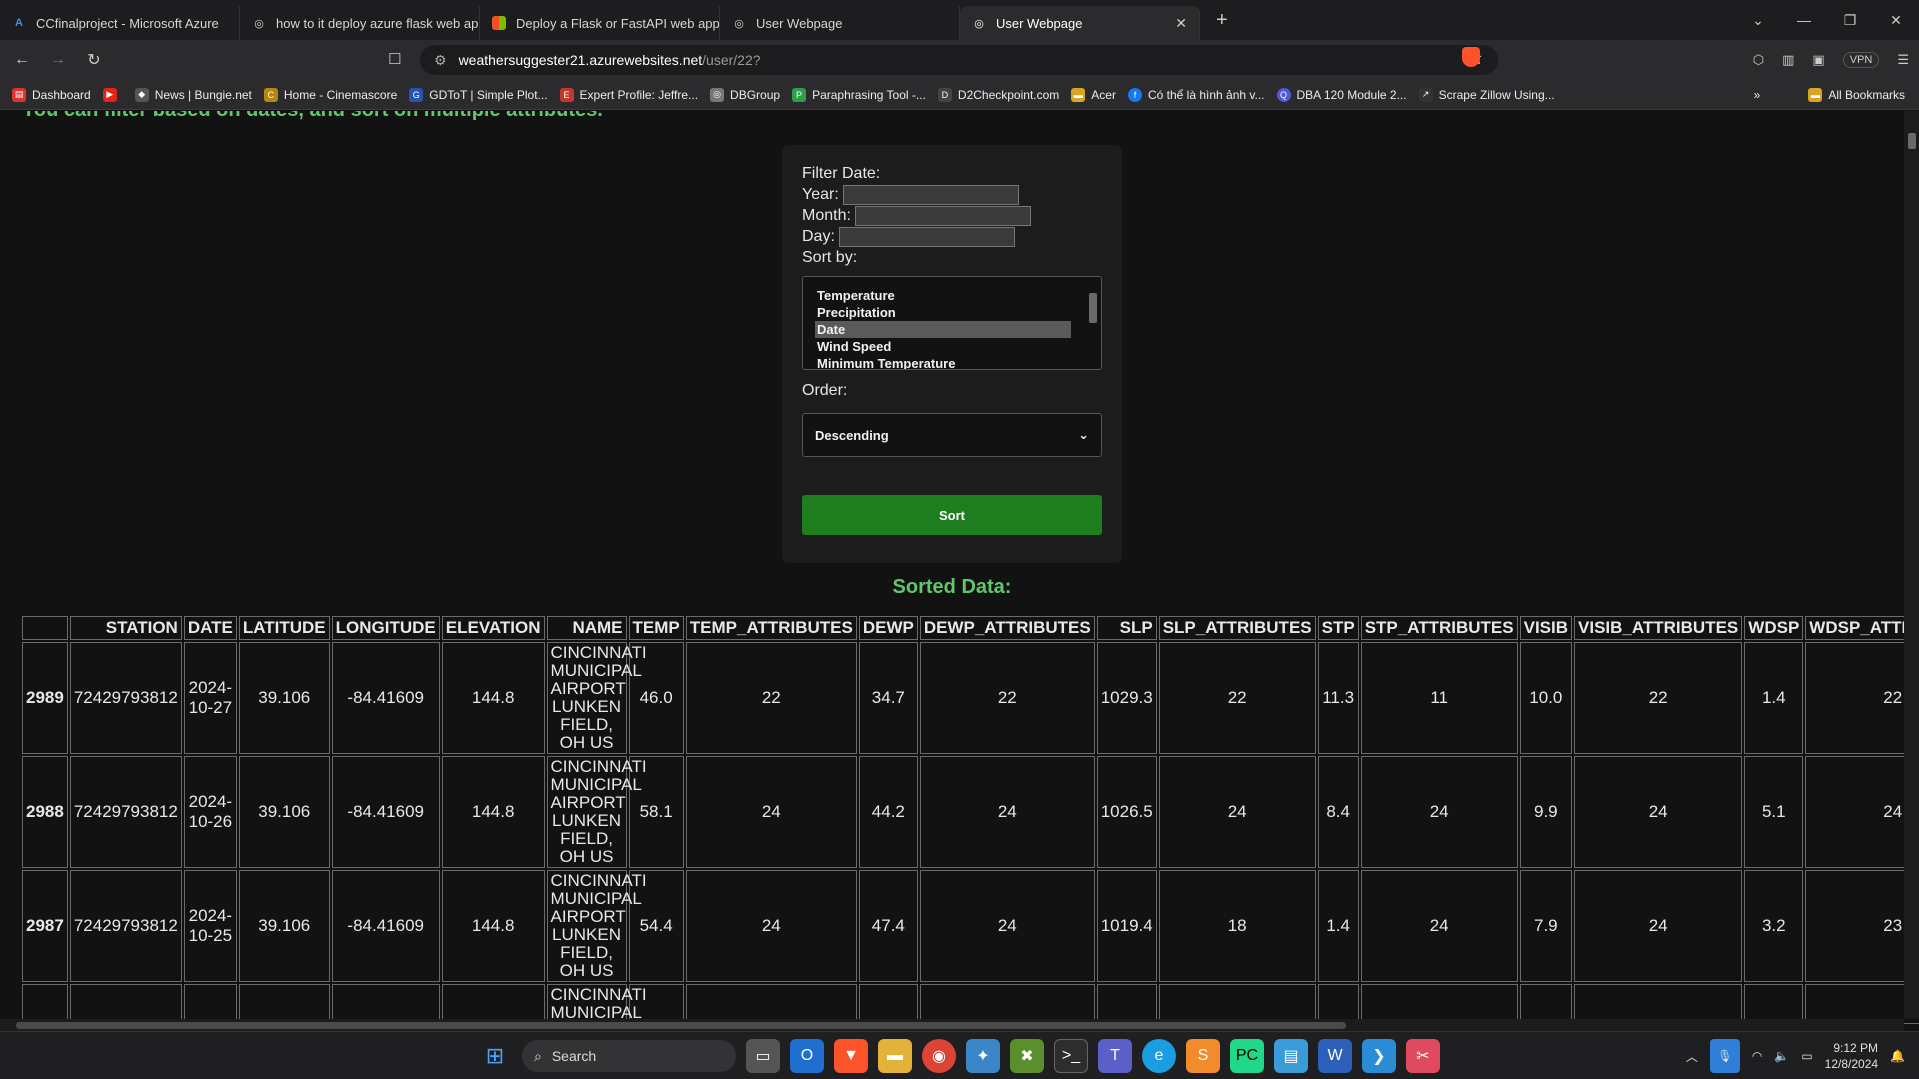 This screenshot has height=1079, width=1919. Describe the element at coordinates (1897, 1056) in the screenshot. I see `notification-bell-icon: 🔔` at that location.